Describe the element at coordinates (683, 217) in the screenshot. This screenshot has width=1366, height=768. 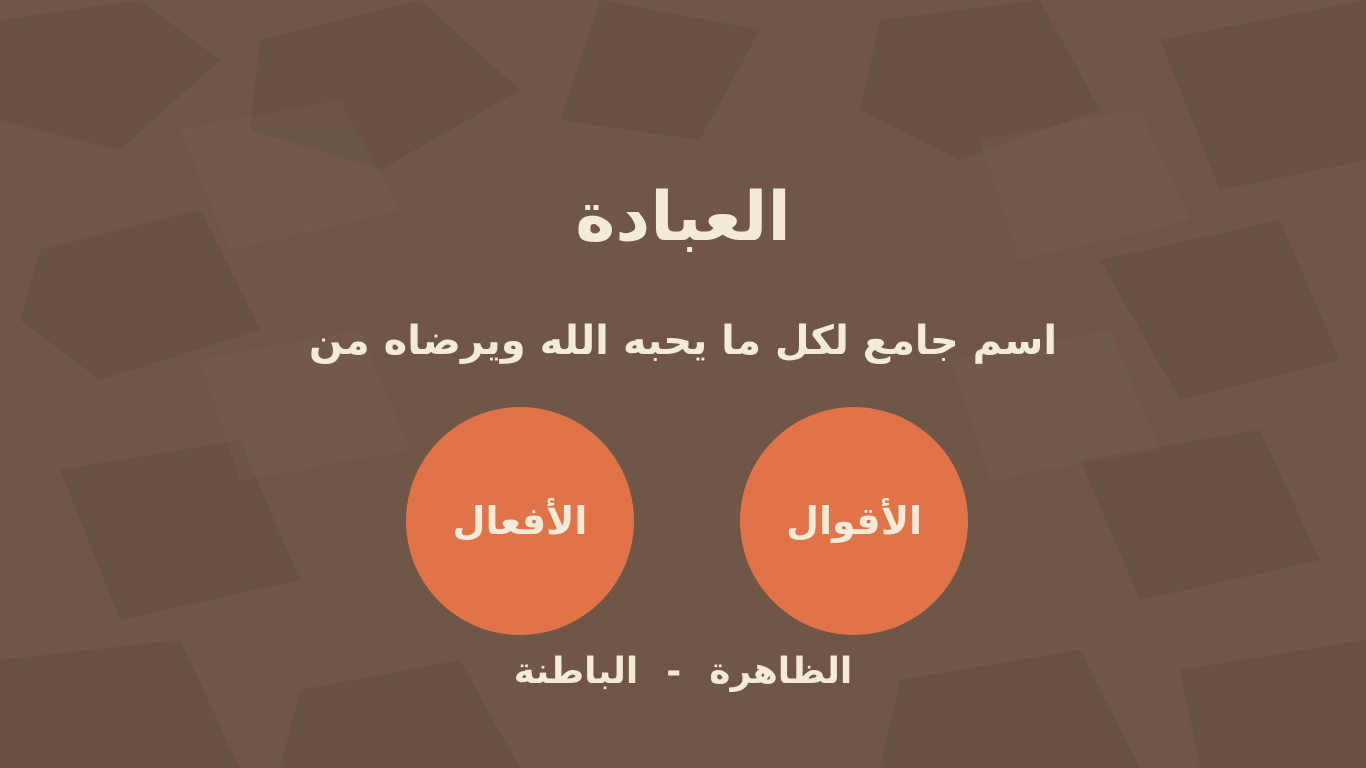
I see `slide-title: العبادة` at that location.